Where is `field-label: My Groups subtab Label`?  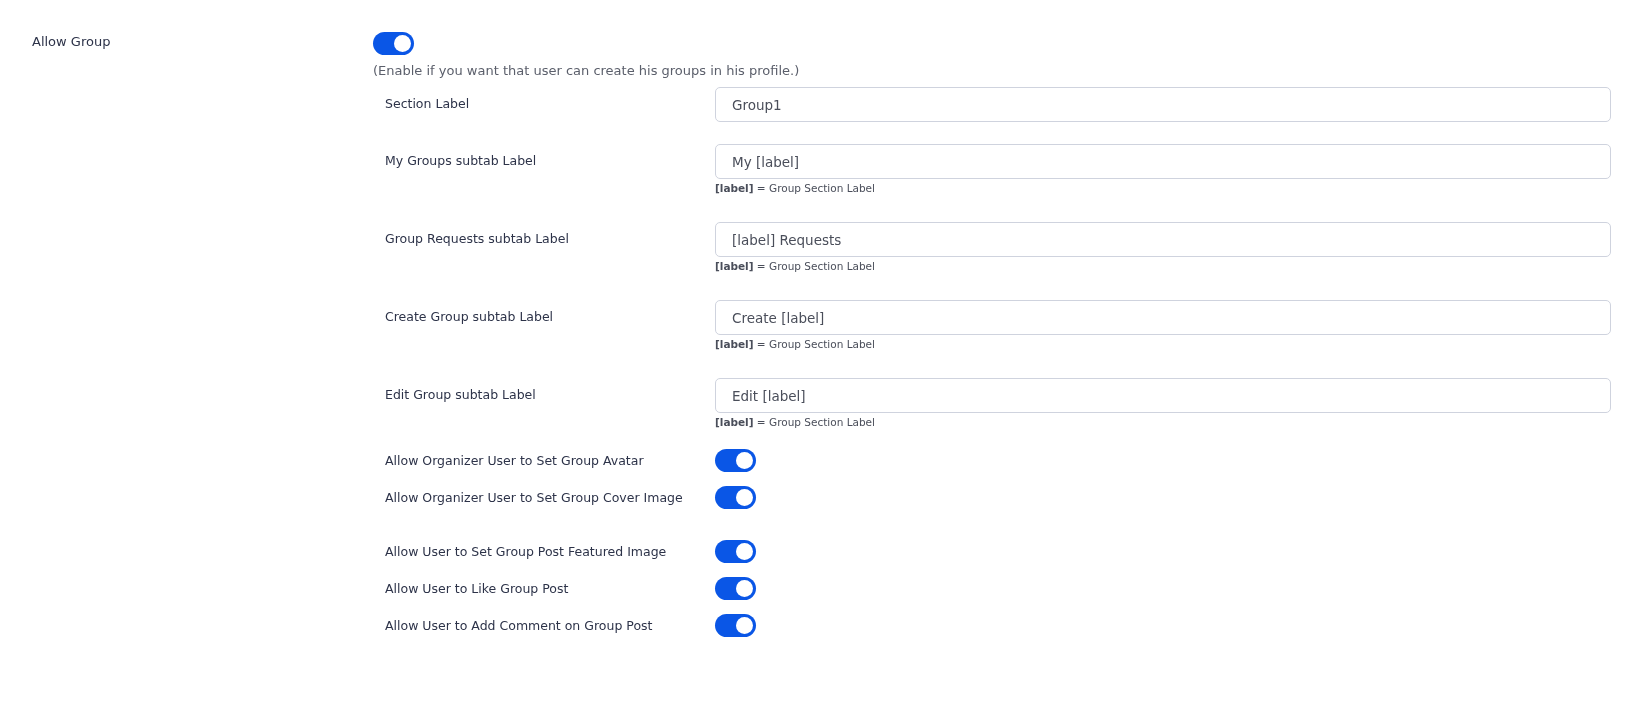 field-label: My Groups subtab Label is located at coordinates (461, 161).